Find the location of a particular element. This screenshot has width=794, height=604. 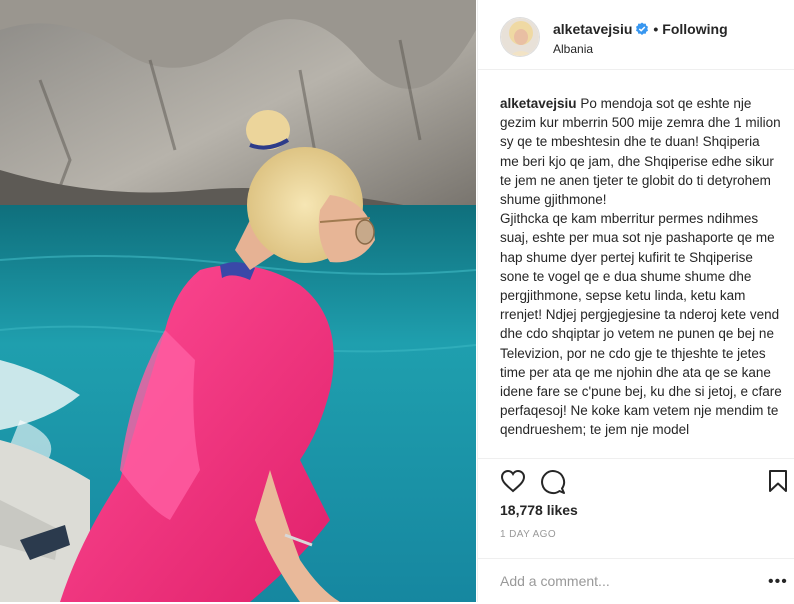

header-user-line: alketavejsiu • Following is located at coordinates (640, 29).